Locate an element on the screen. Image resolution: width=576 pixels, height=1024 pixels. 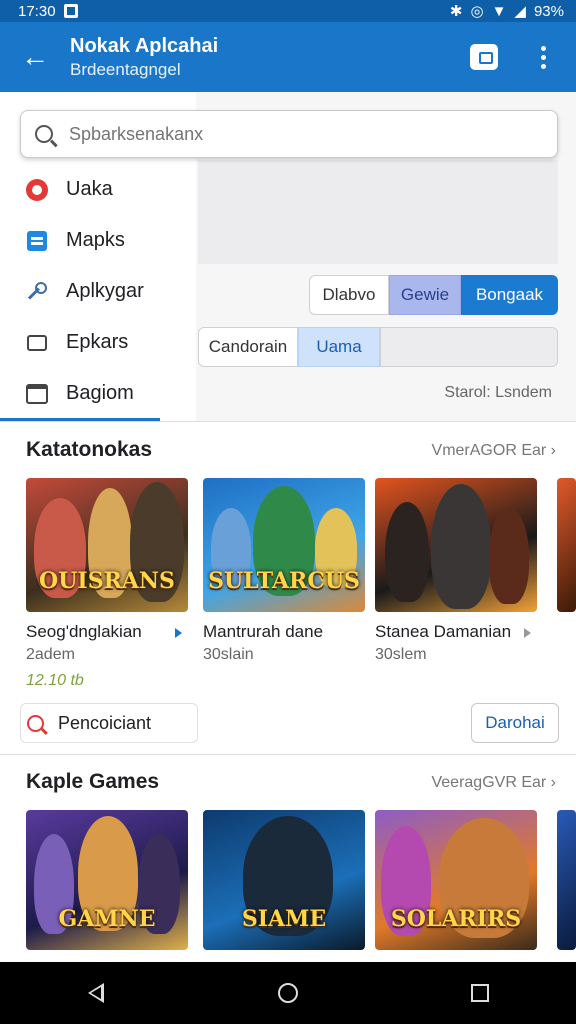
card-icon is located at coordinates (37, 240).